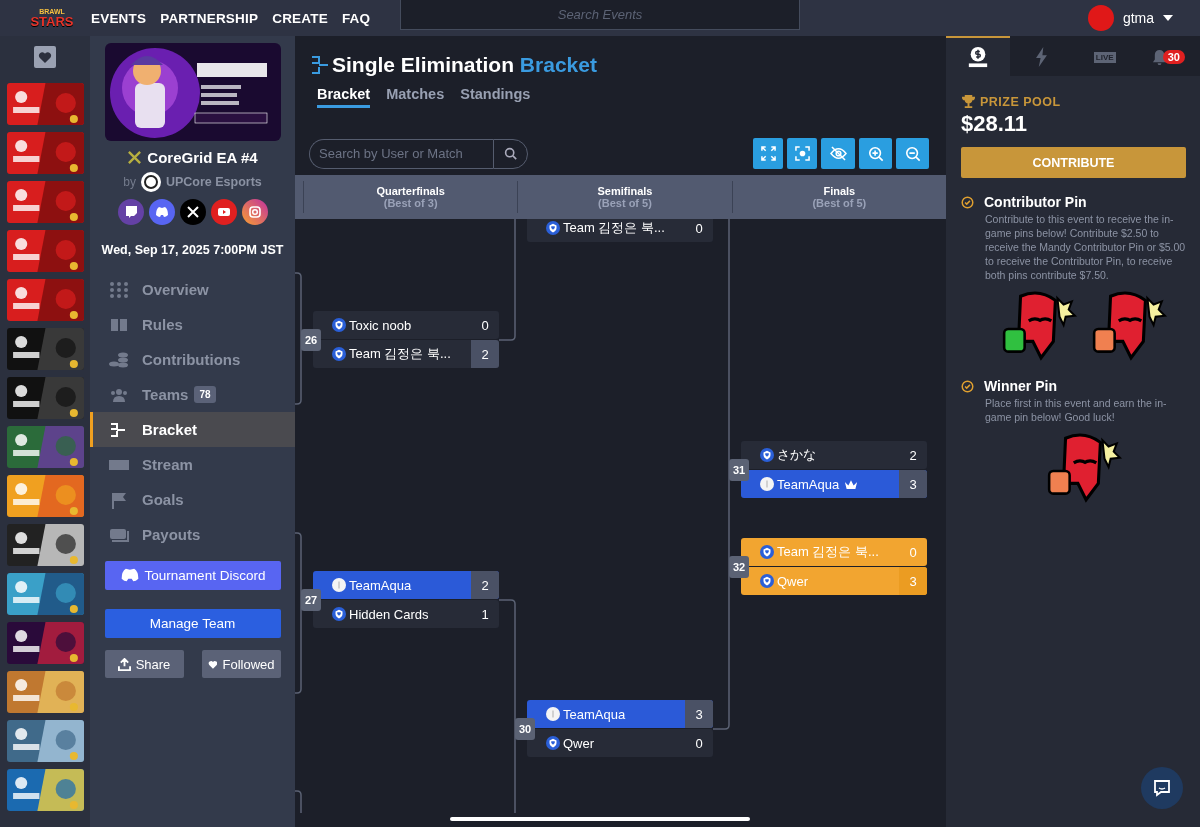 Image resolution: width=1200 pixels, height=827 pixels. I want to click on panel-tab, so click(978, 56).